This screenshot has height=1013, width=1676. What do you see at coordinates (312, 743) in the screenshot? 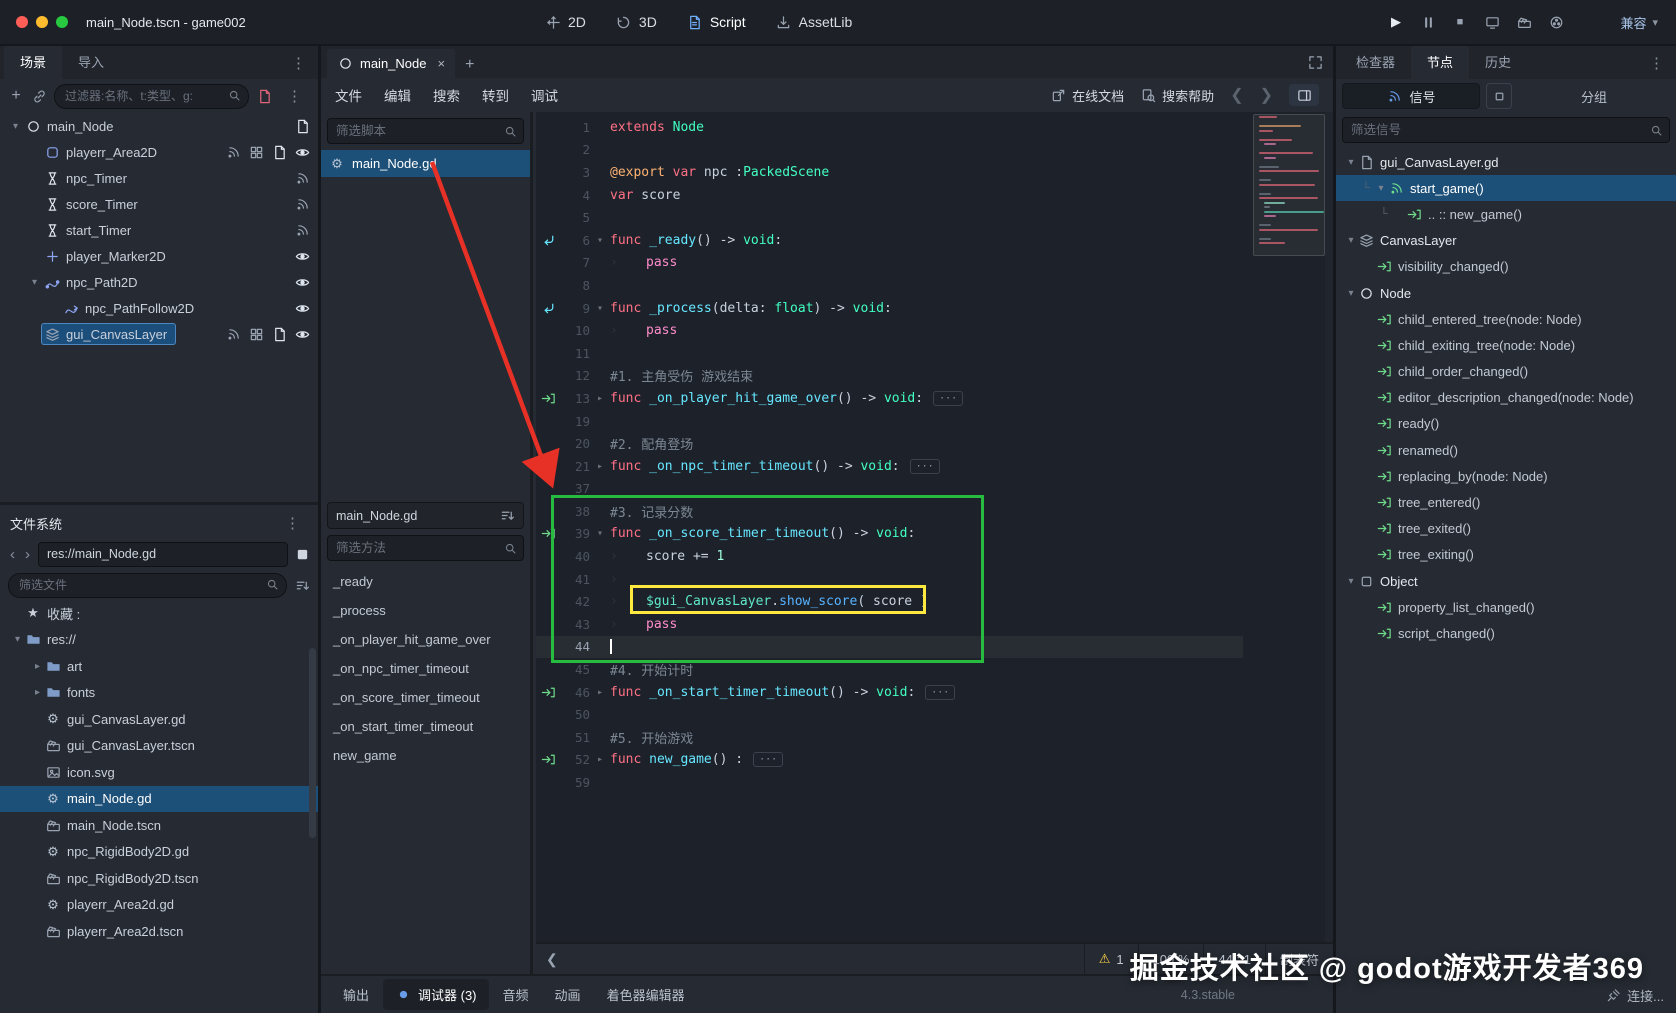
I see `scrollbar-thumb` at bounding box center [312, 743].